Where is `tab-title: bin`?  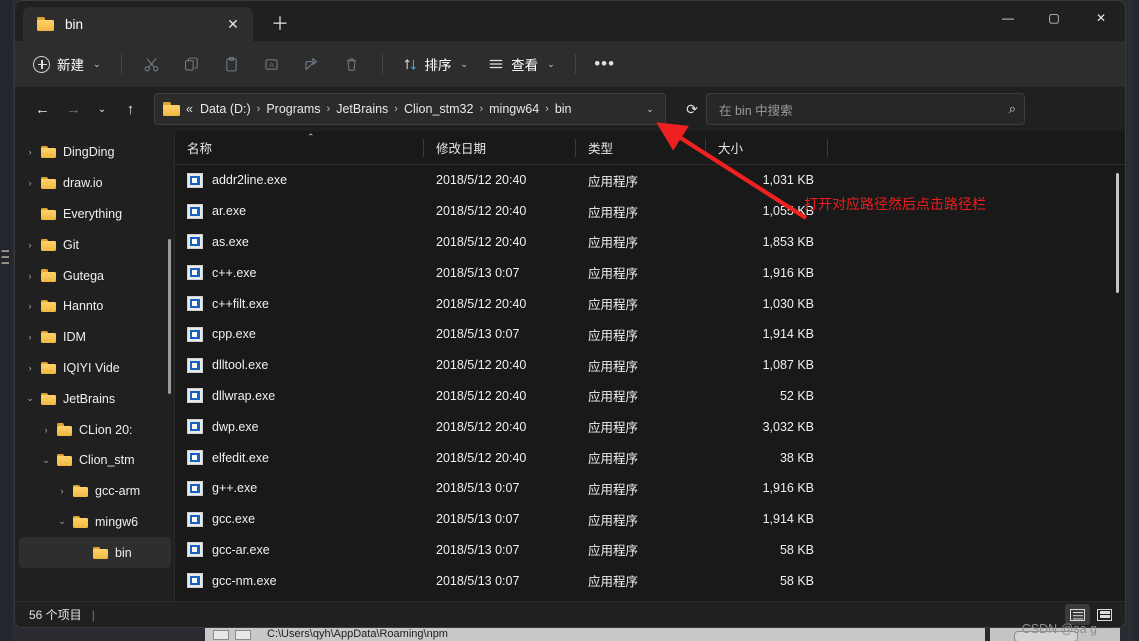 tab-title: bin is located at coordinates (74, 24).